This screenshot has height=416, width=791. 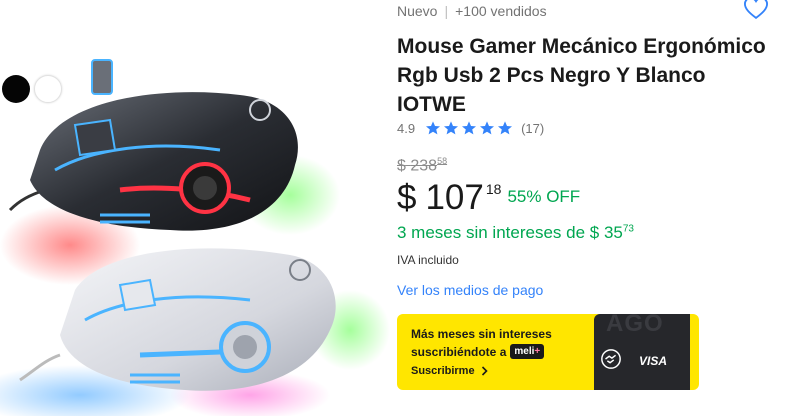 What do you see at coordinates (481, 334) in the screenshot?
I see `promo-line1: Más meses sin intereses` at bounding box center [481, 334].